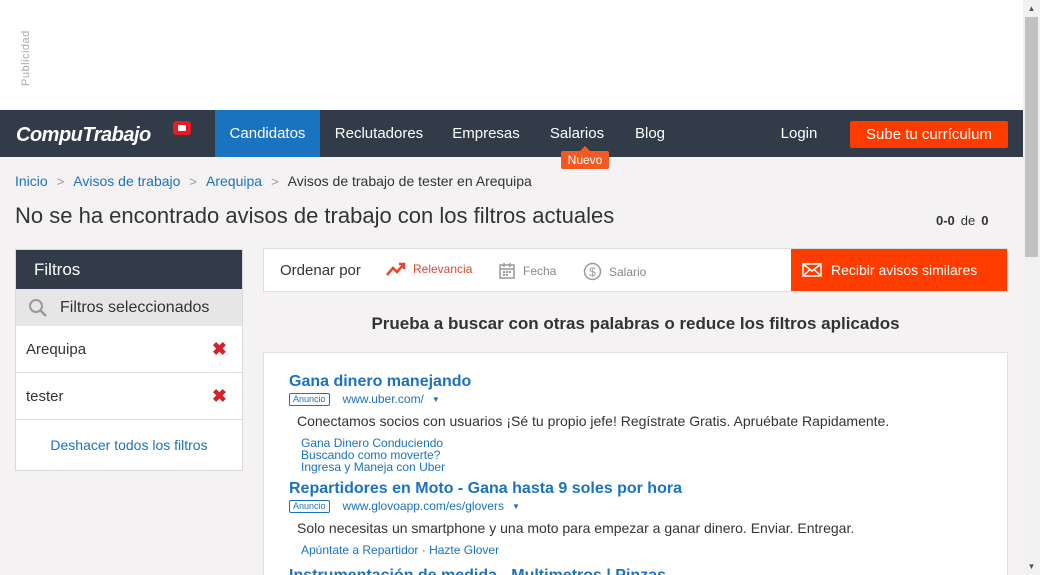 This screenshot has height=575, width=1040. I want to click on nav-candidatos: Candidatos, so click(267, 133).